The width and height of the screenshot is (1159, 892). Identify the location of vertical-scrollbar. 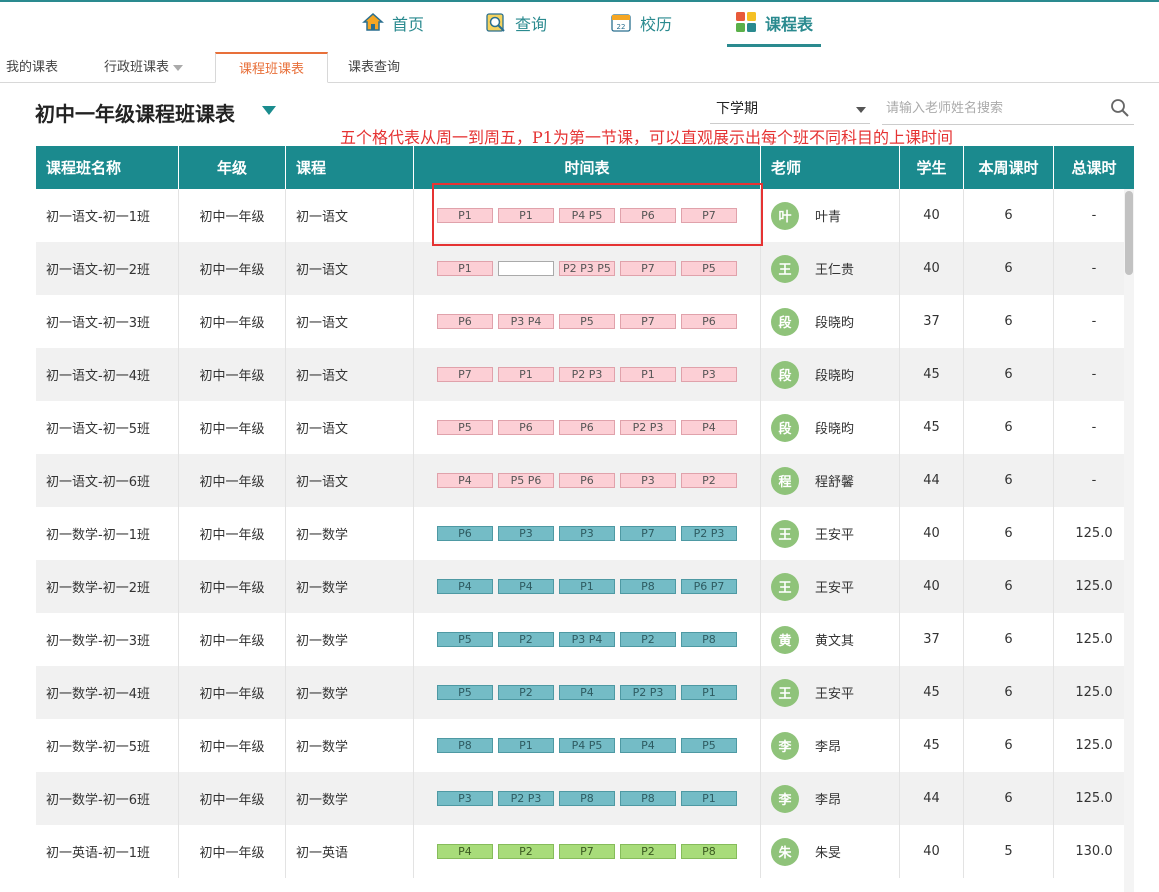
(1129, 540).